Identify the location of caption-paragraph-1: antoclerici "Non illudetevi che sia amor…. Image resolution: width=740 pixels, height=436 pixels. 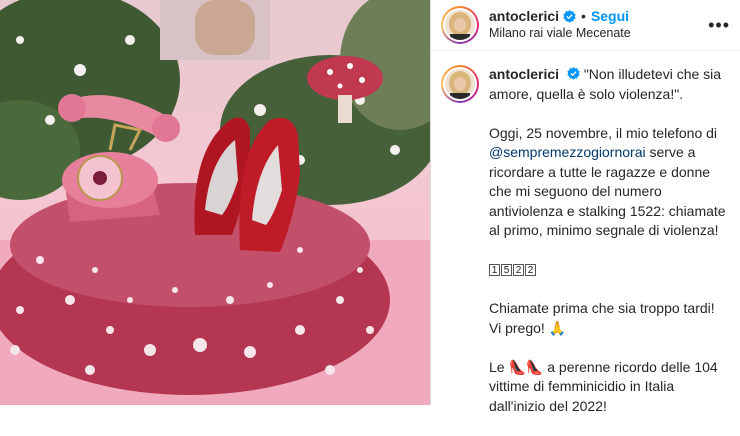
(609, 84).